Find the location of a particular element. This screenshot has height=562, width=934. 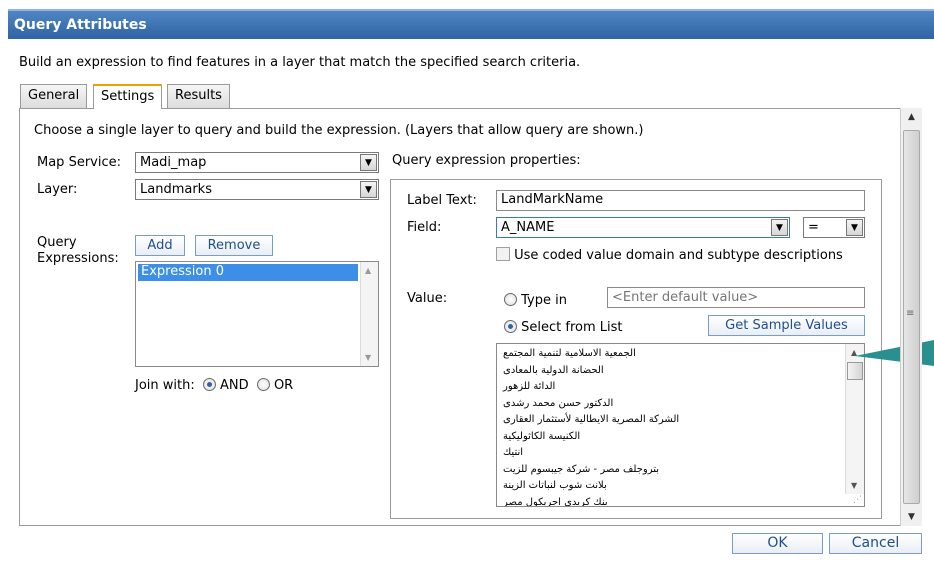

dialog-title: Query Attributes is located at coordinates (80, 25).